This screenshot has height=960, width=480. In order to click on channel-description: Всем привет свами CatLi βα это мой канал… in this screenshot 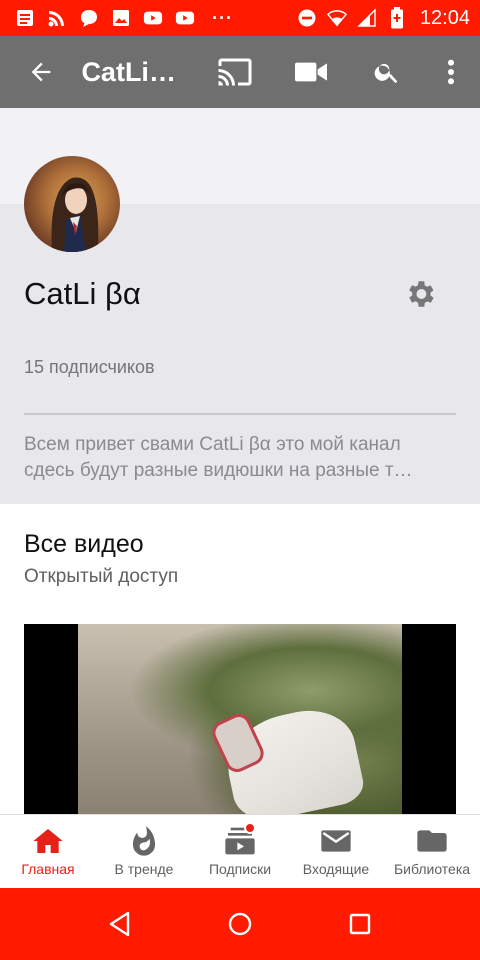, I will do `click(240, 458)`.